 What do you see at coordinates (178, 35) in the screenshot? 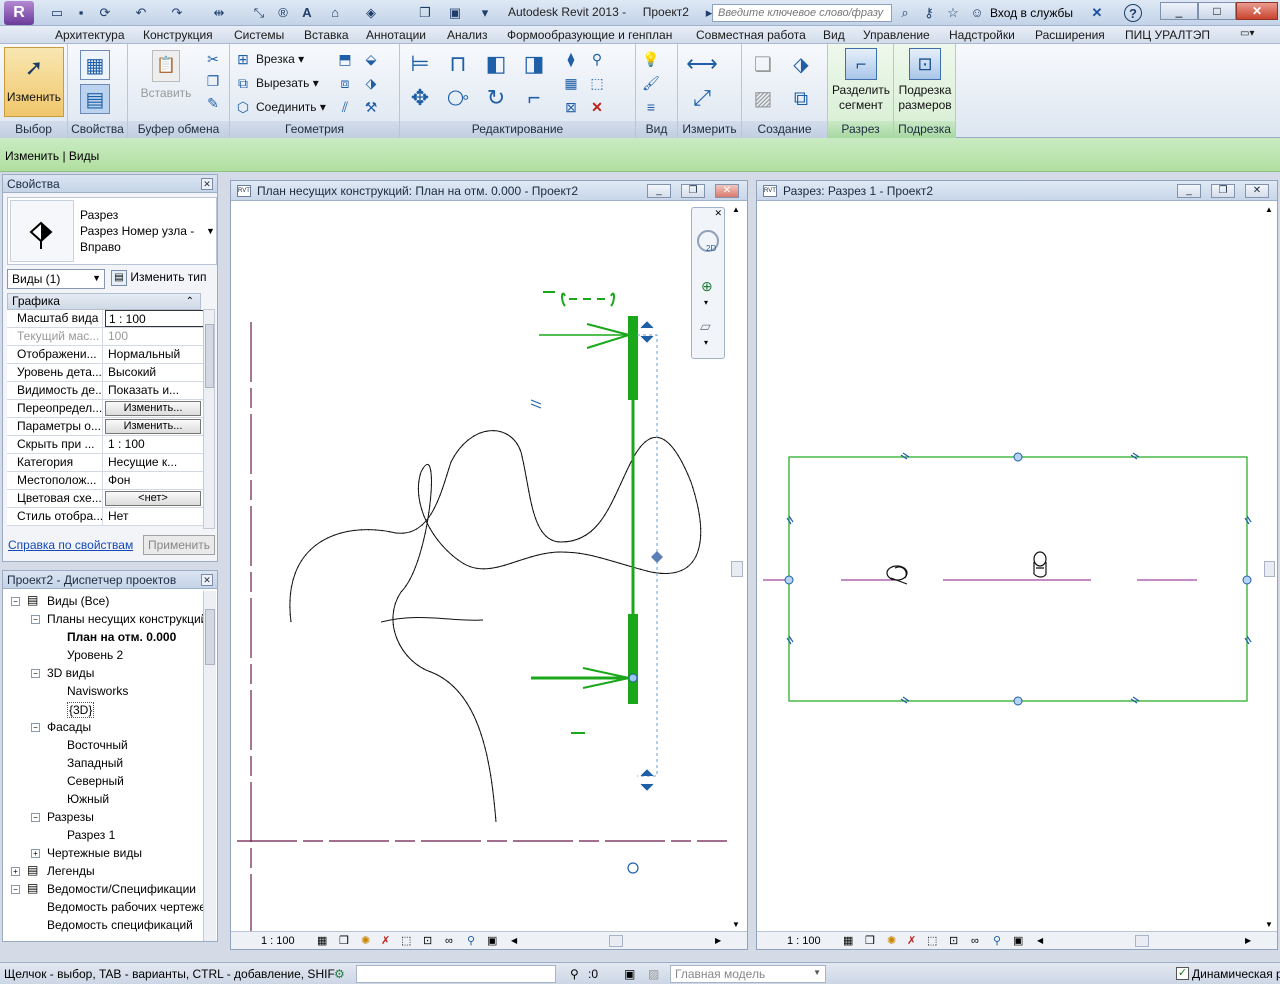
I see `tab-structure: Конструкция` at bounding box center [178, 35].